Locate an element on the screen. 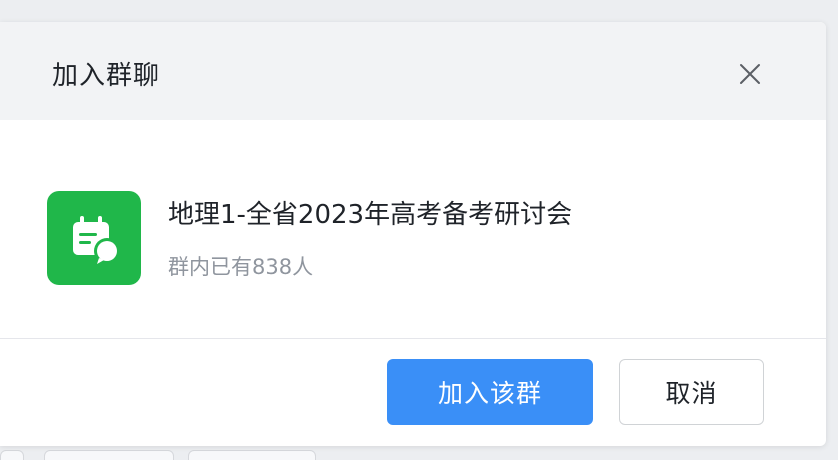 The width and height of the screenshot is (838, 460). dialog-title: 加入群聊 is located at coordinates (106, 76).